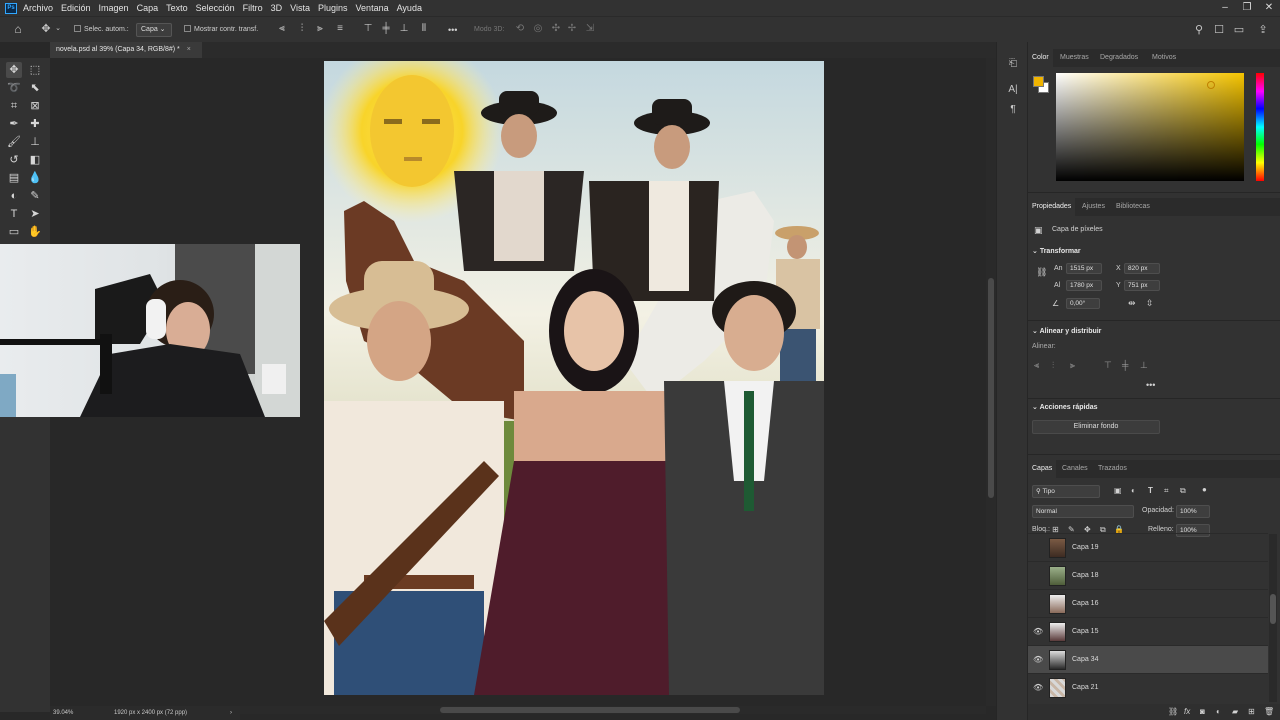 The width and height of the screenshot is (1280, 720). I want to click on tab-bibliotecas: Bibliotecas, so click(1133, 207).